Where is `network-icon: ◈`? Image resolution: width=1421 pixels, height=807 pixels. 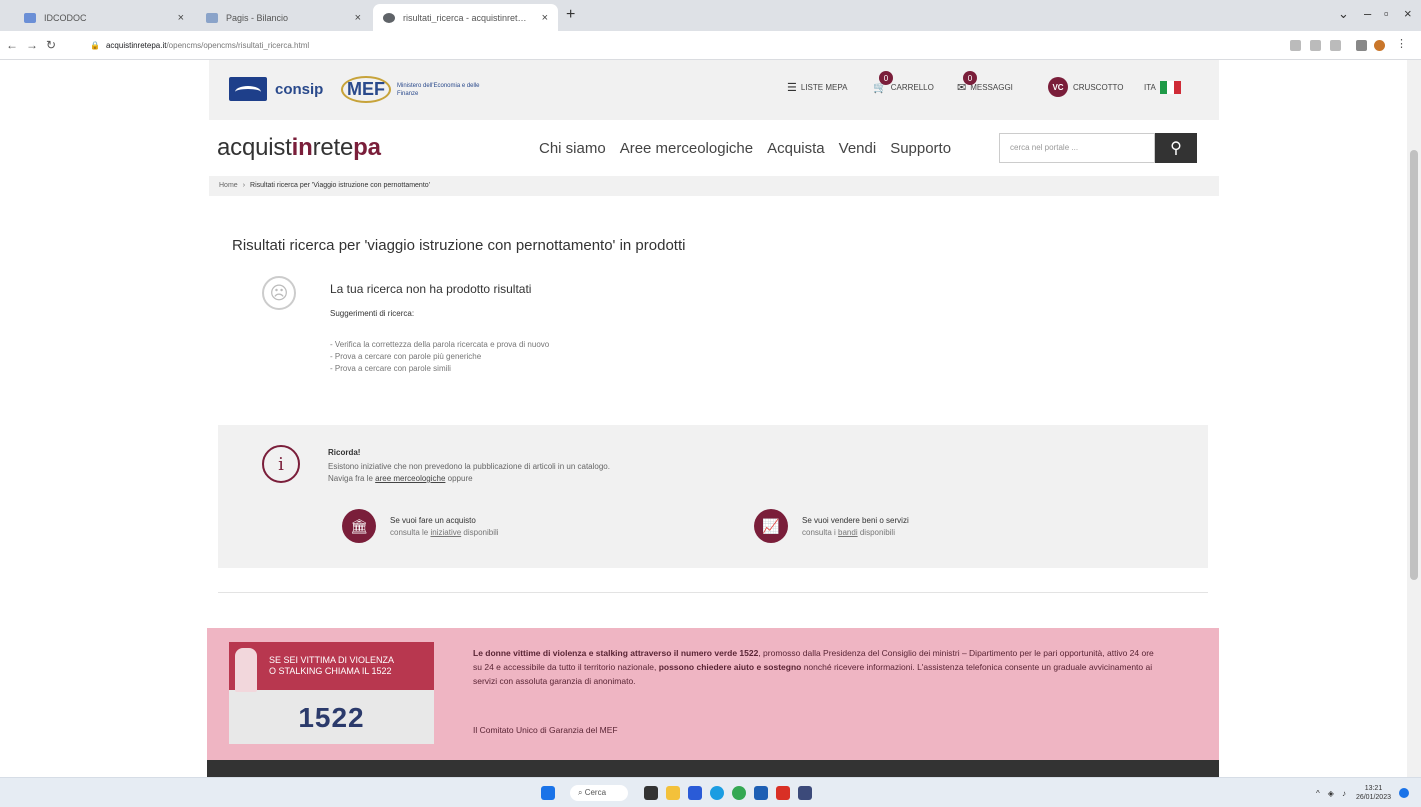 network-icon: ◈ is located at coordinates (1331, 793).